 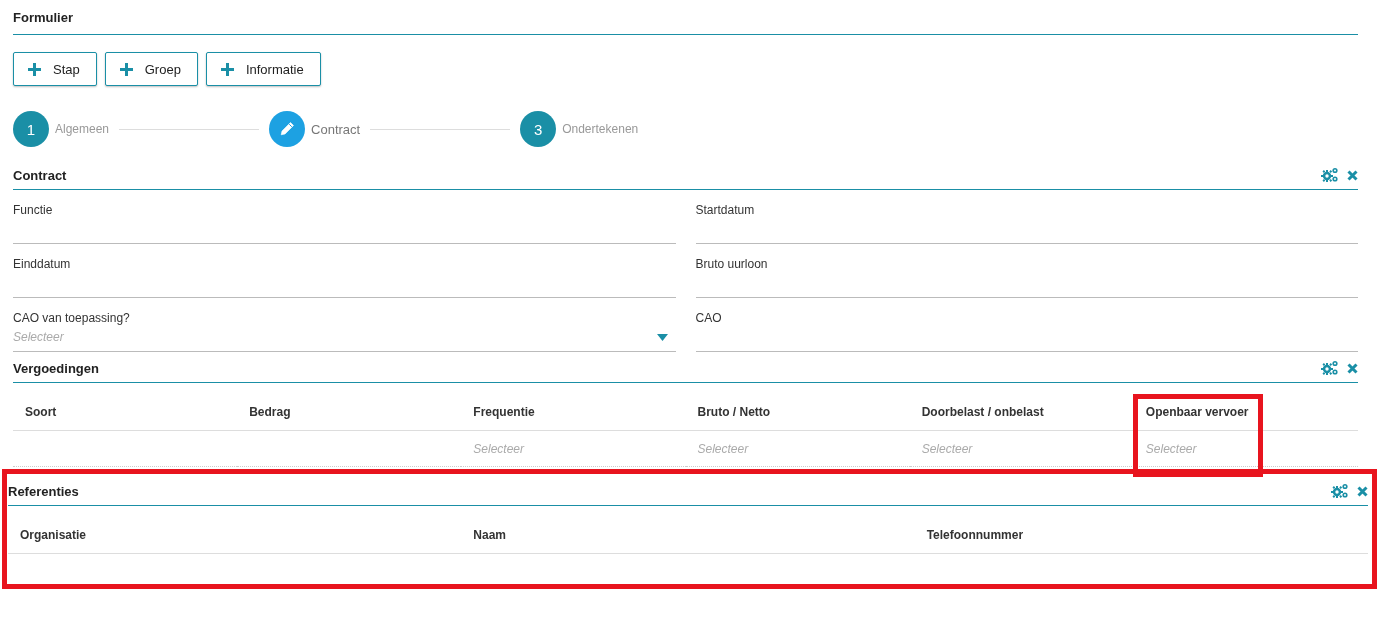 What do you see at coordinates (538, 129) in the screenshot?
I see `step-circle: 3` at bounding box center [538, 129].